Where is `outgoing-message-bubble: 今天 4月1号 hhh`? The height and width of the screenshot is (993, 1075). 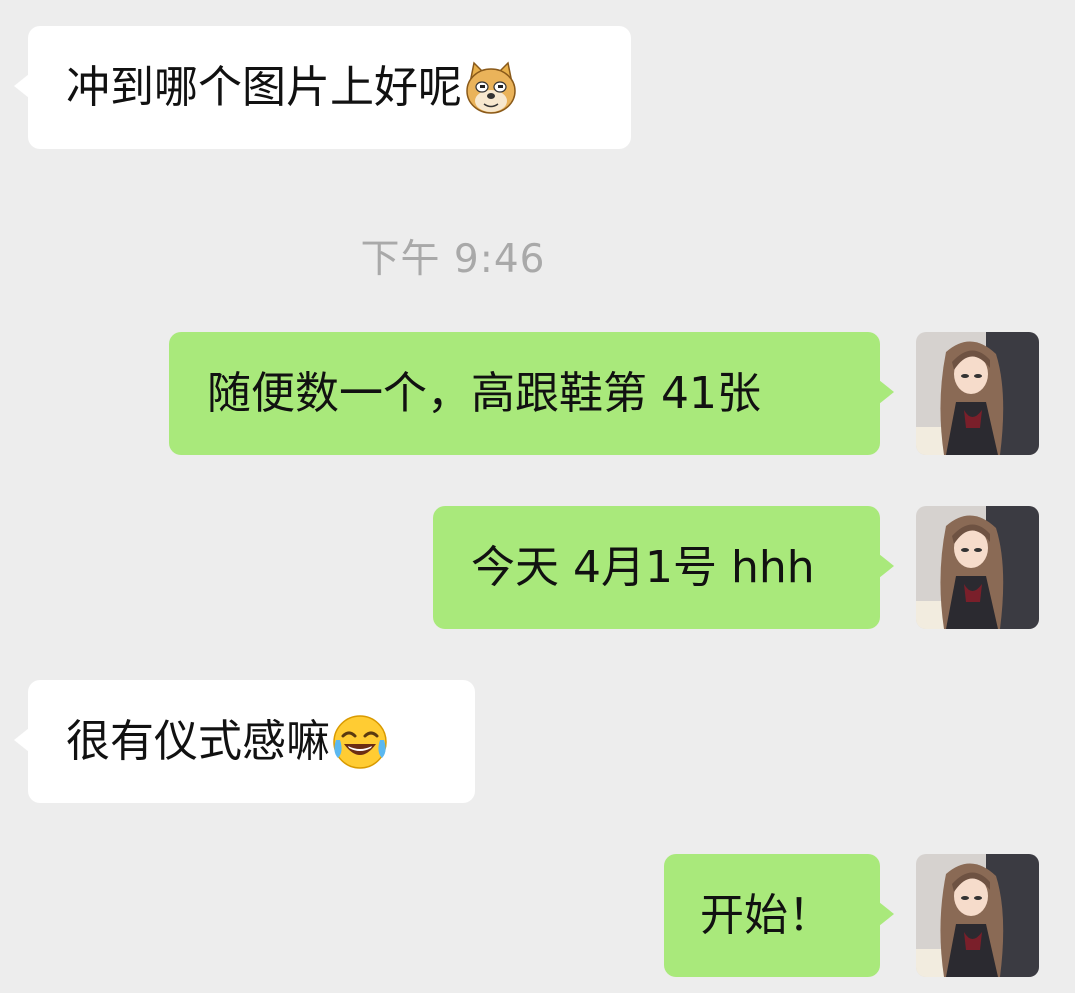
outgoing-message-bubble: 今天 4月1号 hhh is located at coordinates (663, 567).